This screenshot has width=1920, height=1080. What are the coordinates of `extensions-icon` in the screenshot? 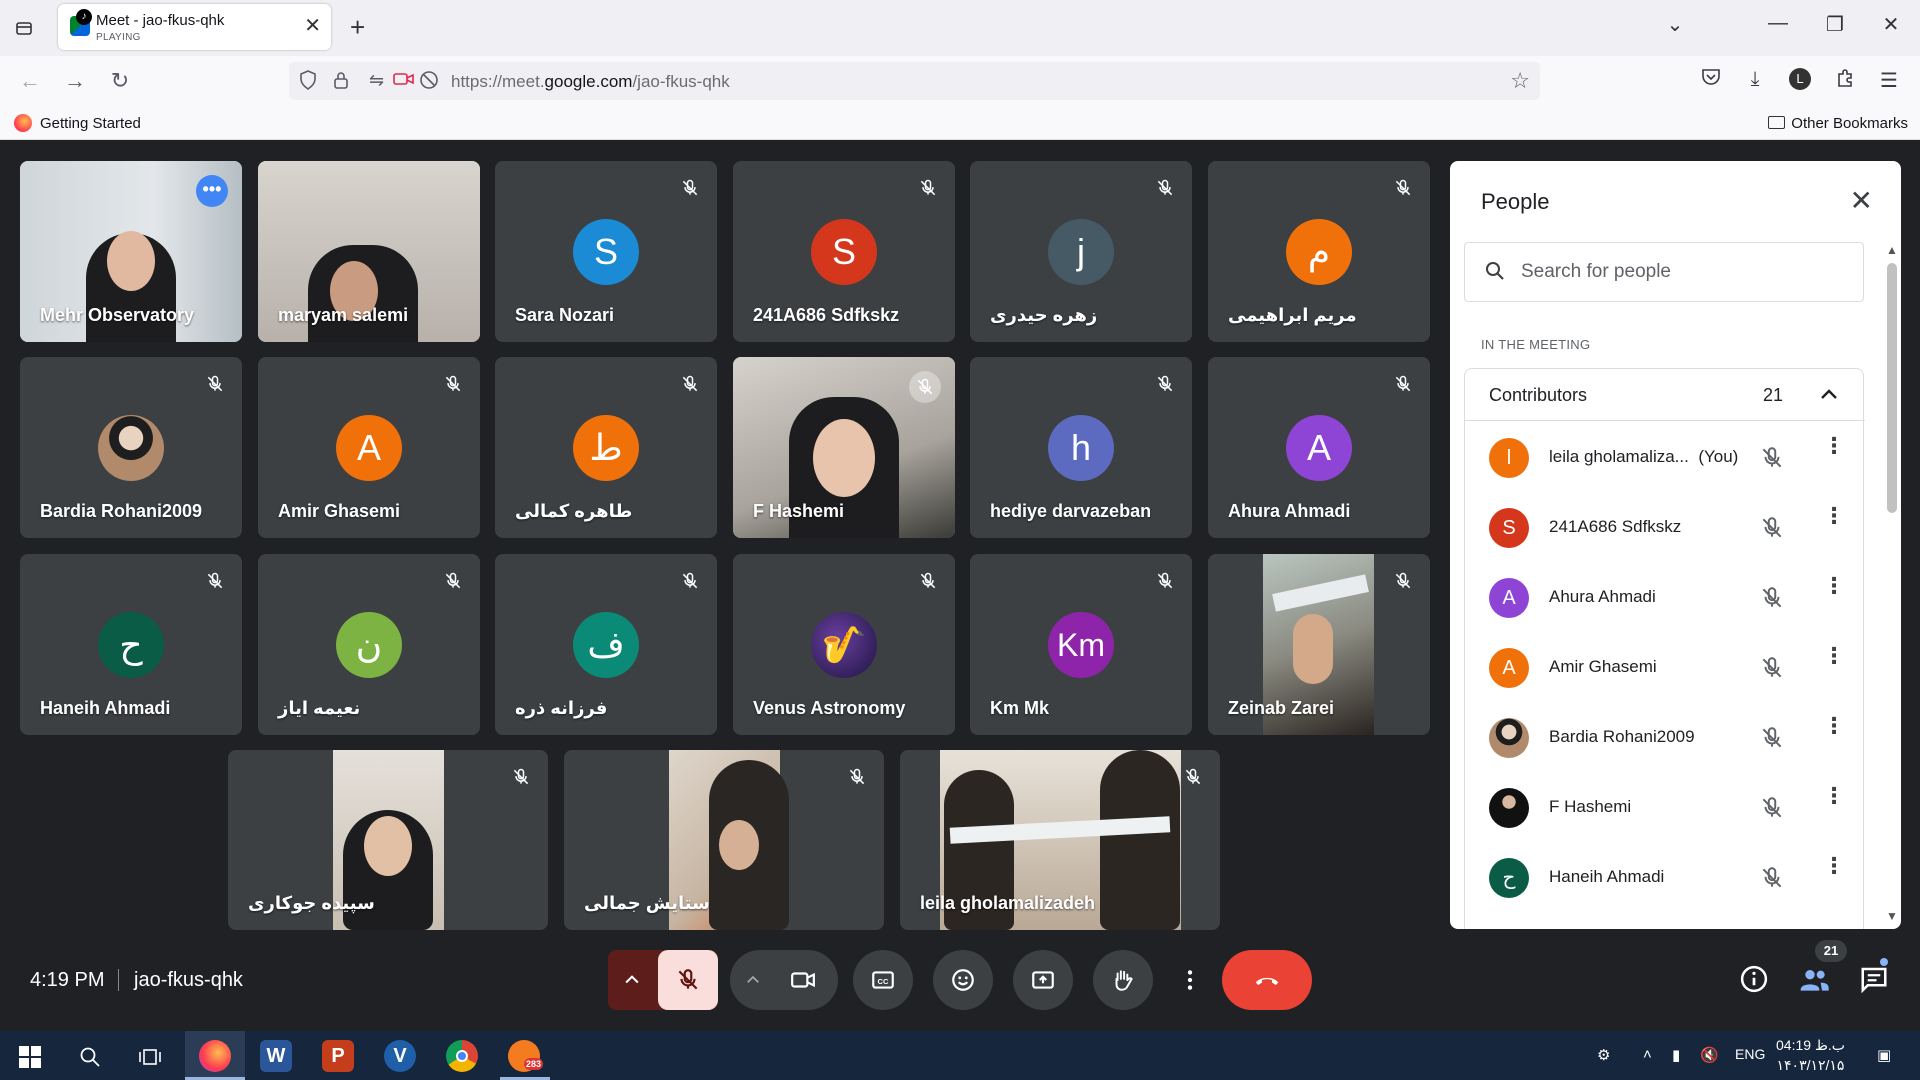 It's located at (1845, 82).